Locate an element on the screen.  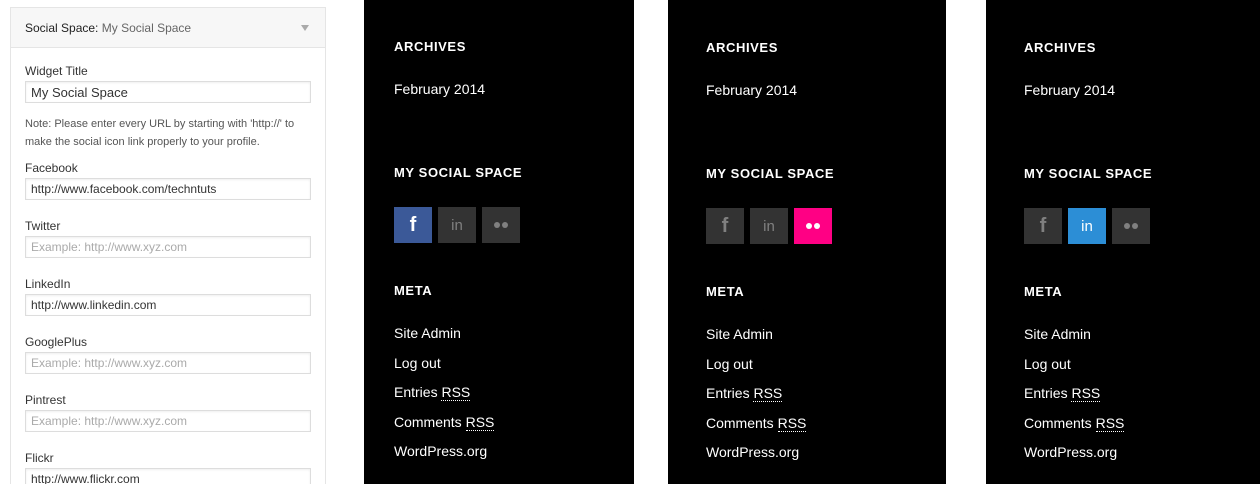
widget-title-input is located at coordinates (168, 92).